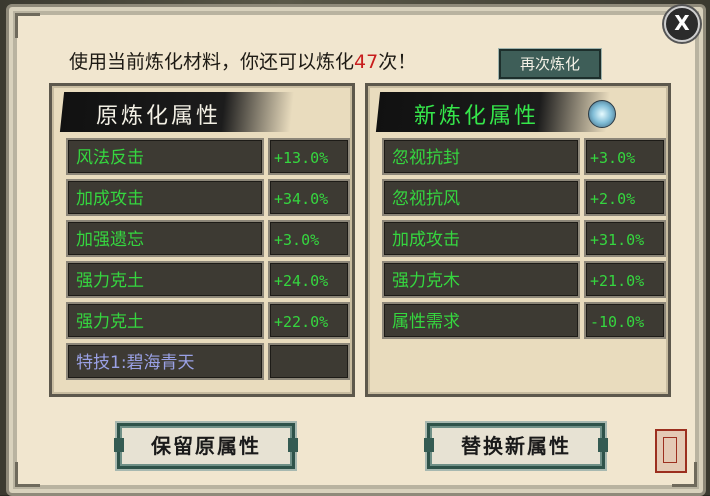 The height and width of the screenshot is (496, 710). I want to click on attribute-value: +13.0%, so click(309, 156).